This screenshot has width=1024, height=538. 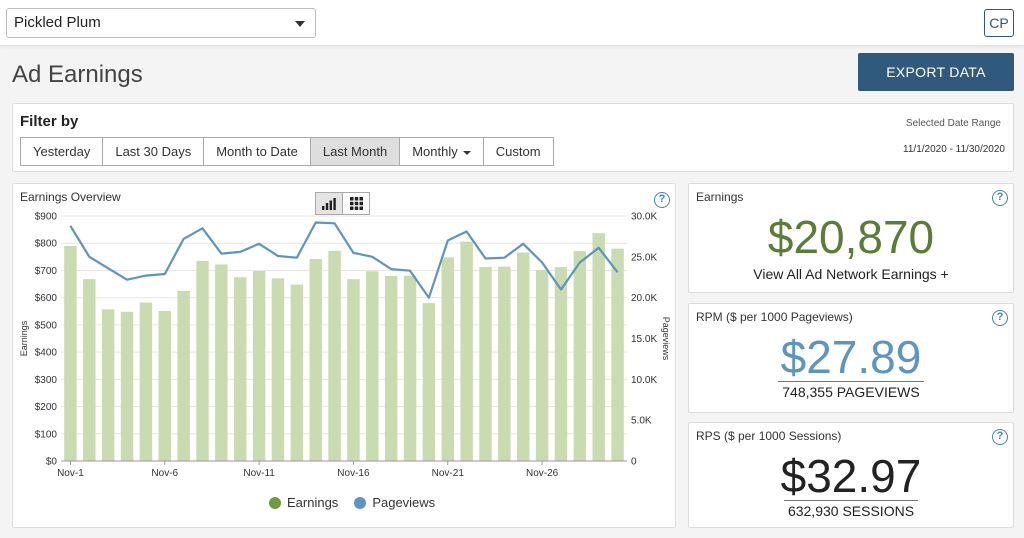 What do you see at coordinates (404, 502) in the screenshot?
I see `legend-label-pageviews: Pageviews` at bounding box center [404, 502].